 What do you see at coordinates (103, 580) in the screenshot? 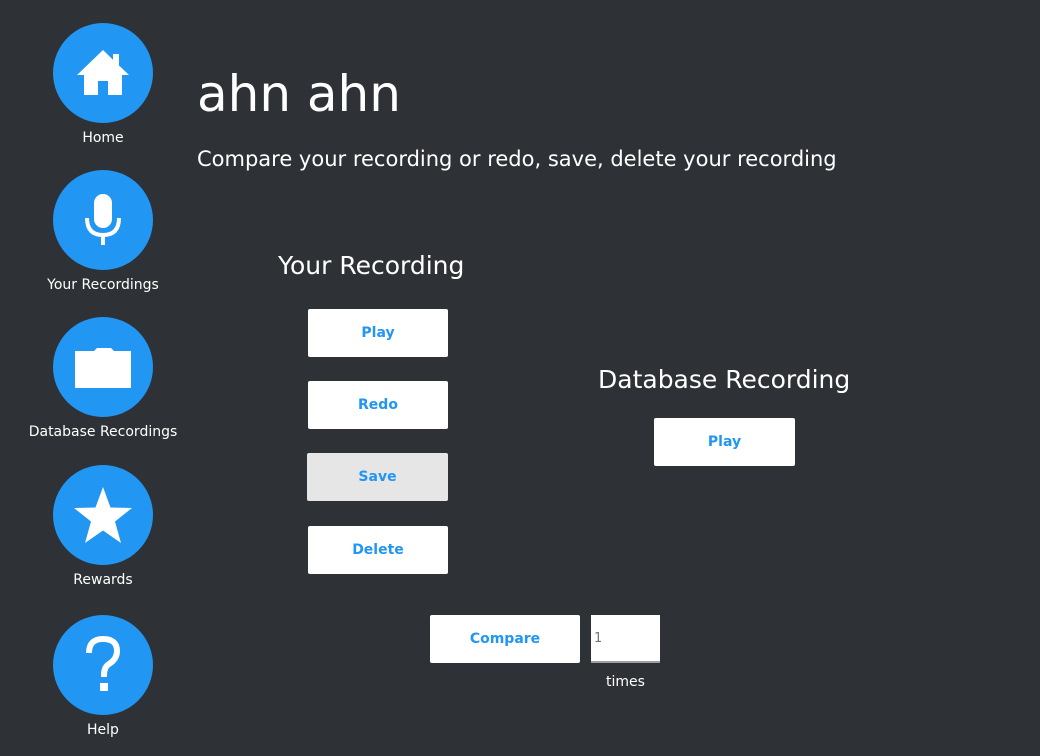
I see `sidebar-item-label: Rewards` at bounding box center [103, 580].